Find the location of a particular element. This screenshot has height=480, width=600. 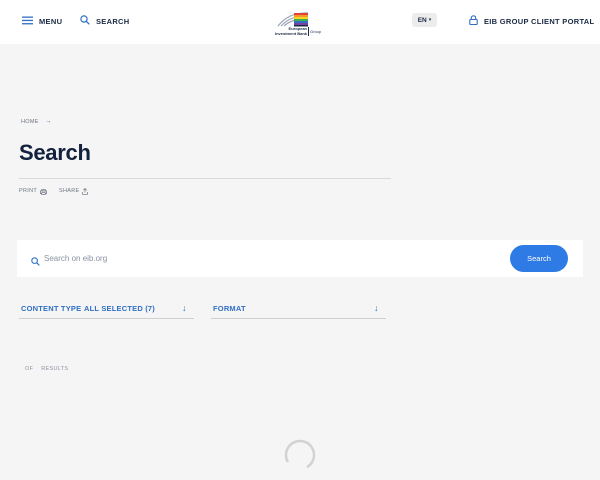

header-search-button: SEARCH is located at coordinates (104, 21).